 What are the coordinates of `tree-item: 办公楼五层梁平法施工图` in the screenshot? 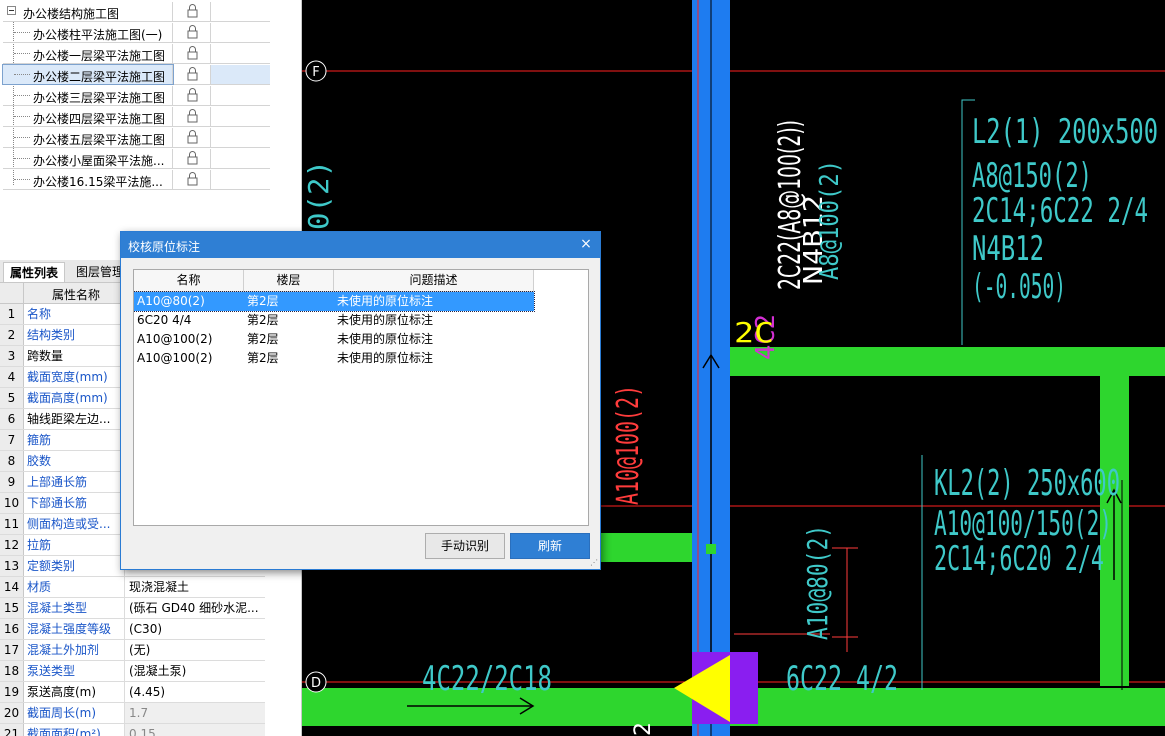 It's located at (136, 138).